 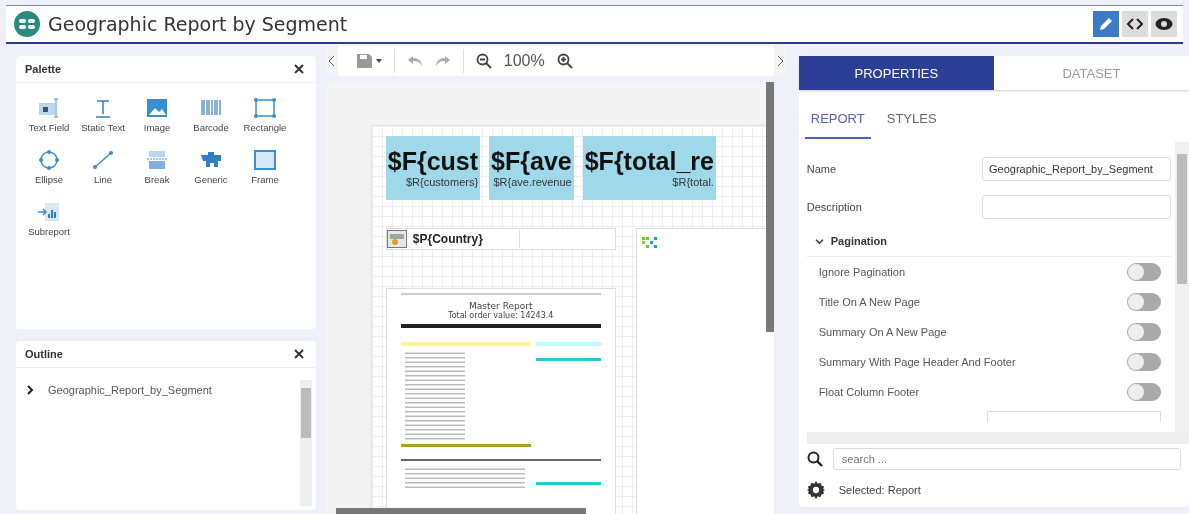 I want to click on subreport-icon, so click(x=49, y=212).